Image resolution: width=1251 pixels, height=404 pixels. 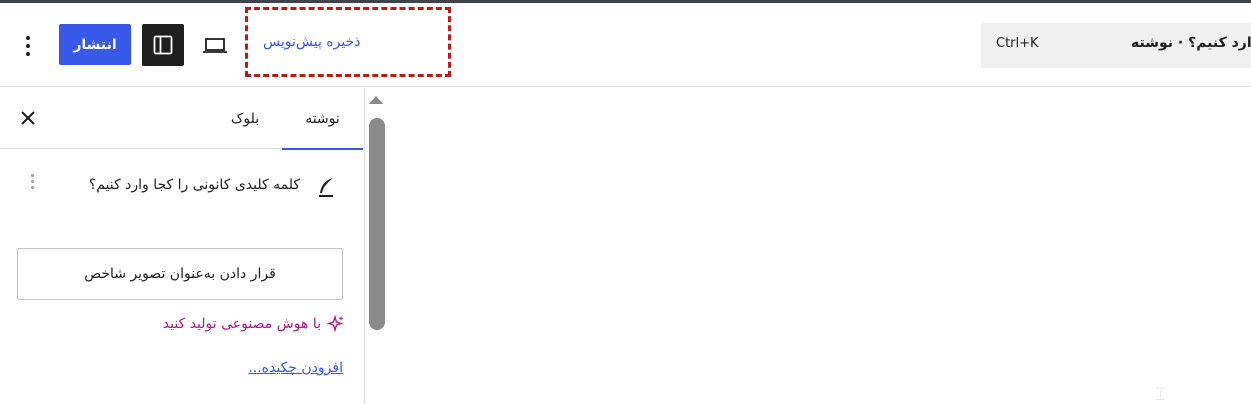 I want to click on text-cursor-icon: ⌶, so click(x=1160, y=394).